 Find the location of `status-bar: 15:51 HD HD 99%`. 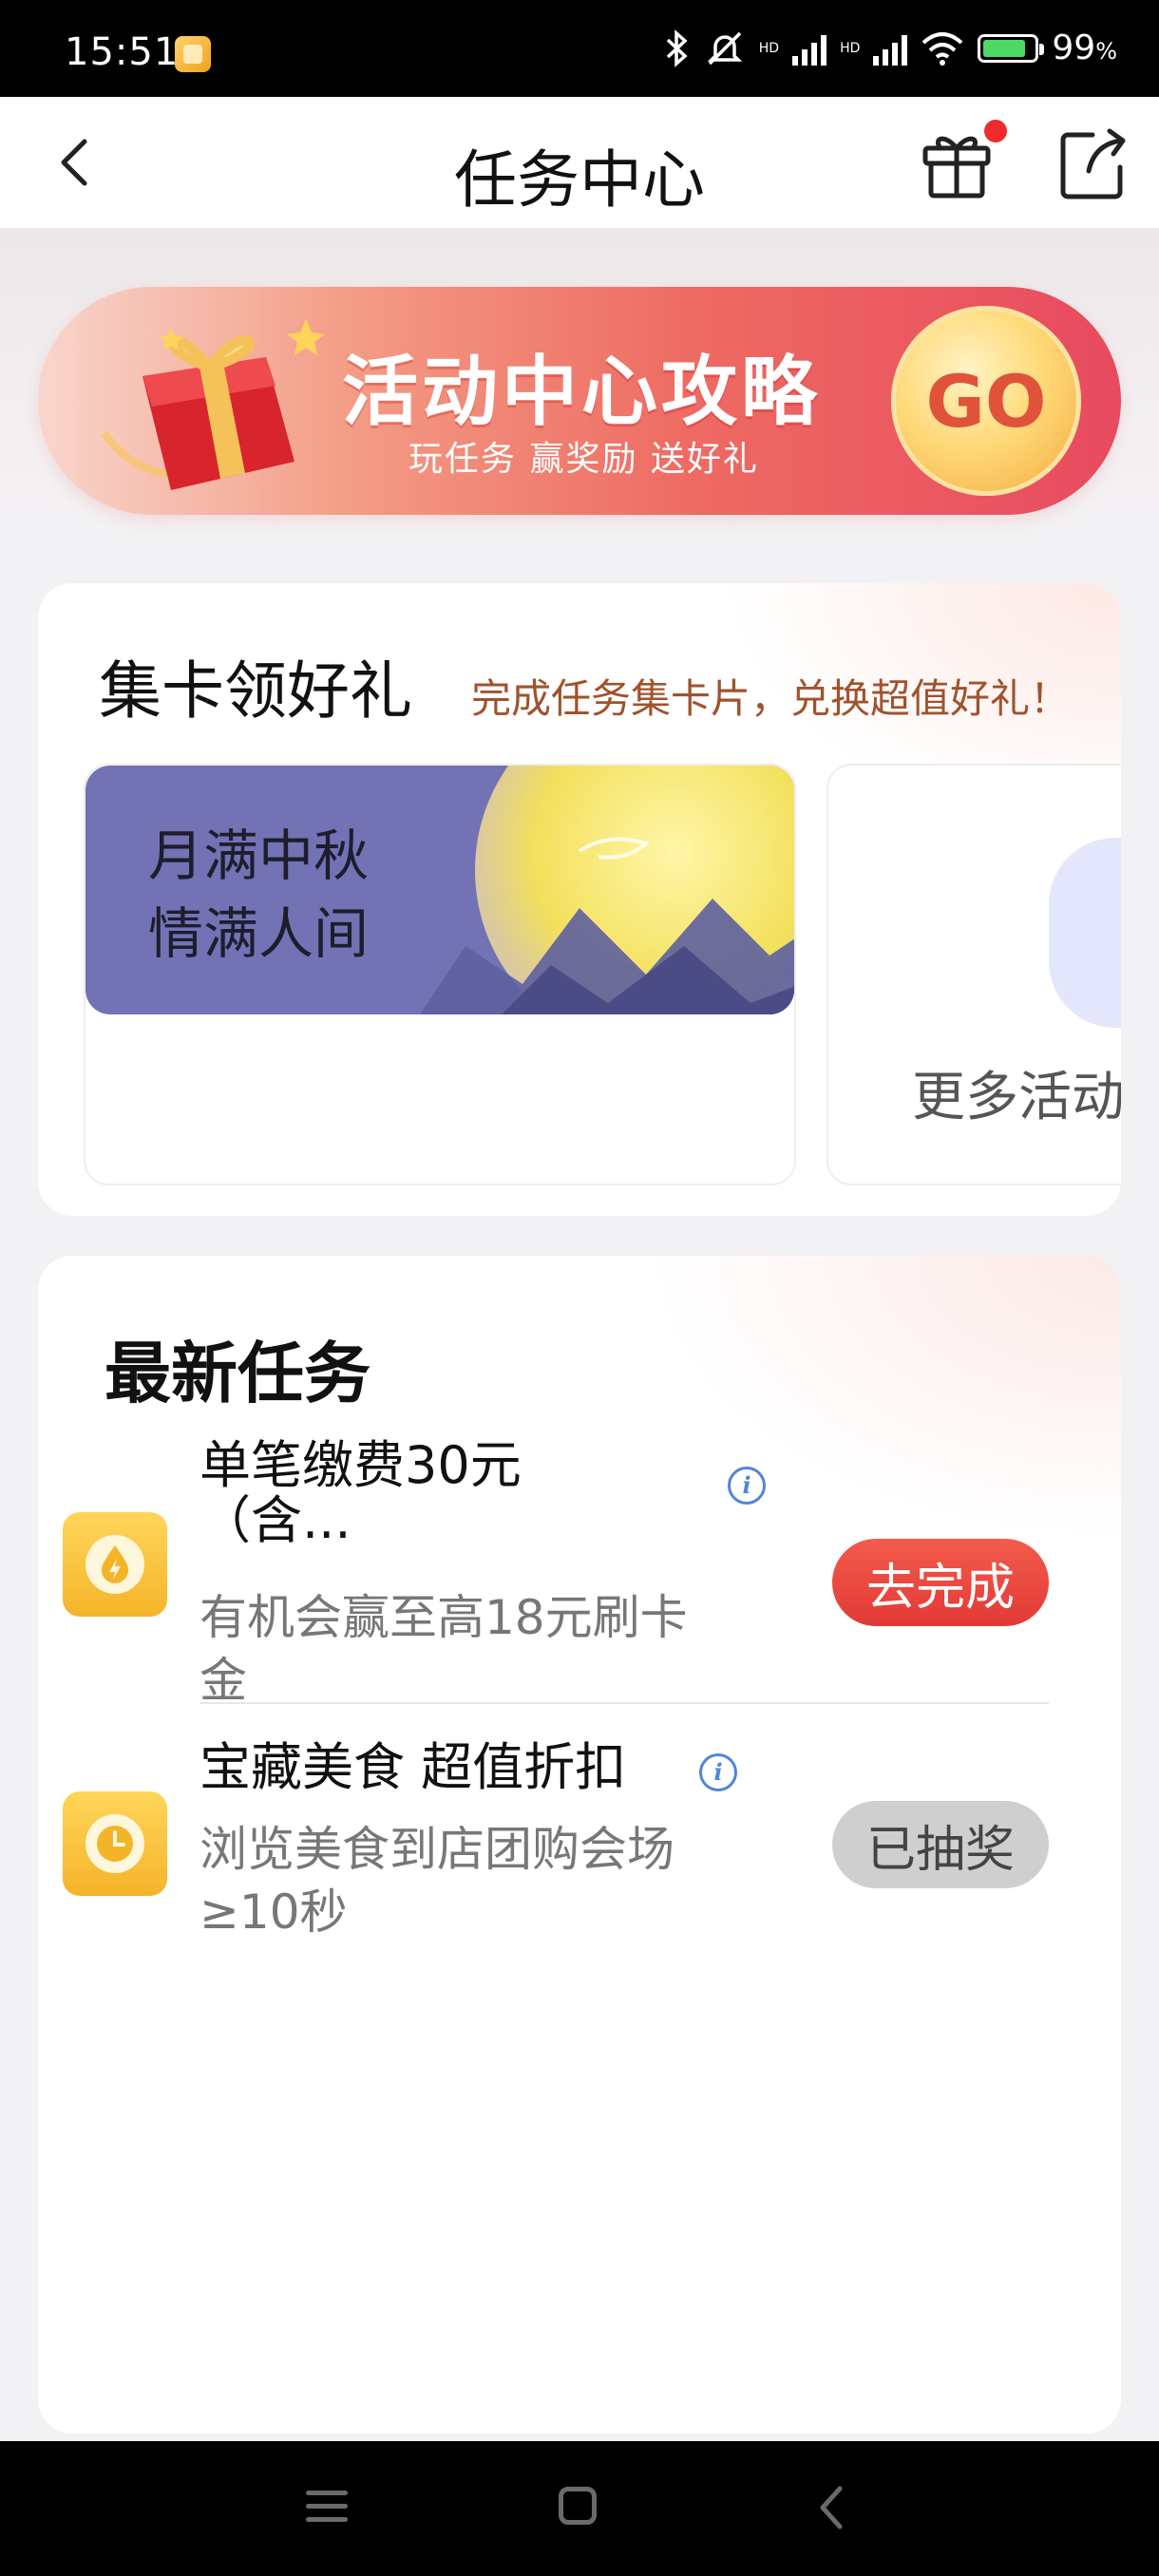

status-bar: 15:51 HD HD 99% is located at coordinates (579, 48).